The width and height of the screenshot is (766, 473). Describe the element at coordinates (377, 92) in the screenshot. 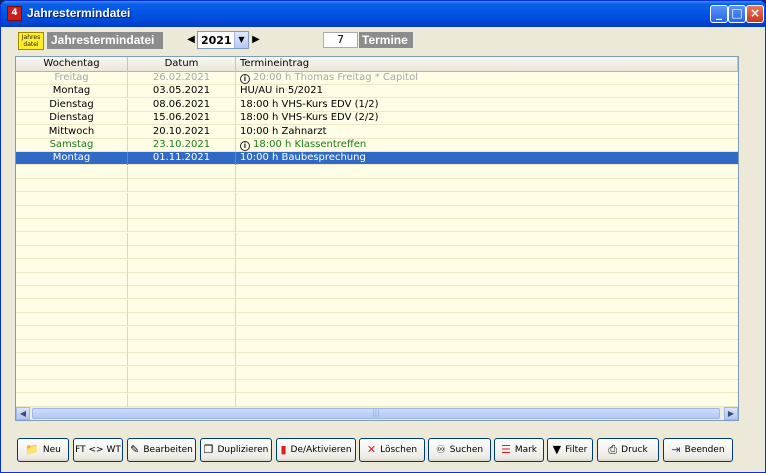

I see `table-row: Montag 03.05.2021 HU/AU in 5/2021` at that location.